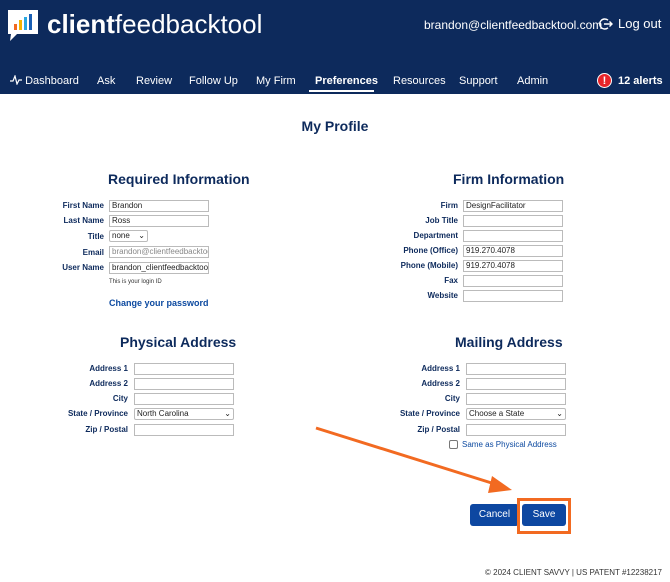 The width and height of the screenshot is (670, 582). What do you see at coordinates (494, 515) in the screenshot?
I see `cancel-button: Cancel` at bounding box center [494, 515].